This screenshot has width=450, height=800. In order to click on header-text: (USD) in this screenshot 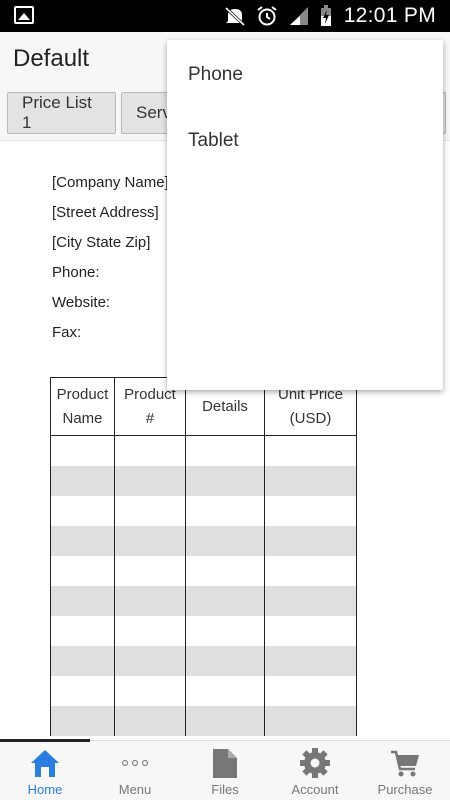, I will do `click(310, 418)`.